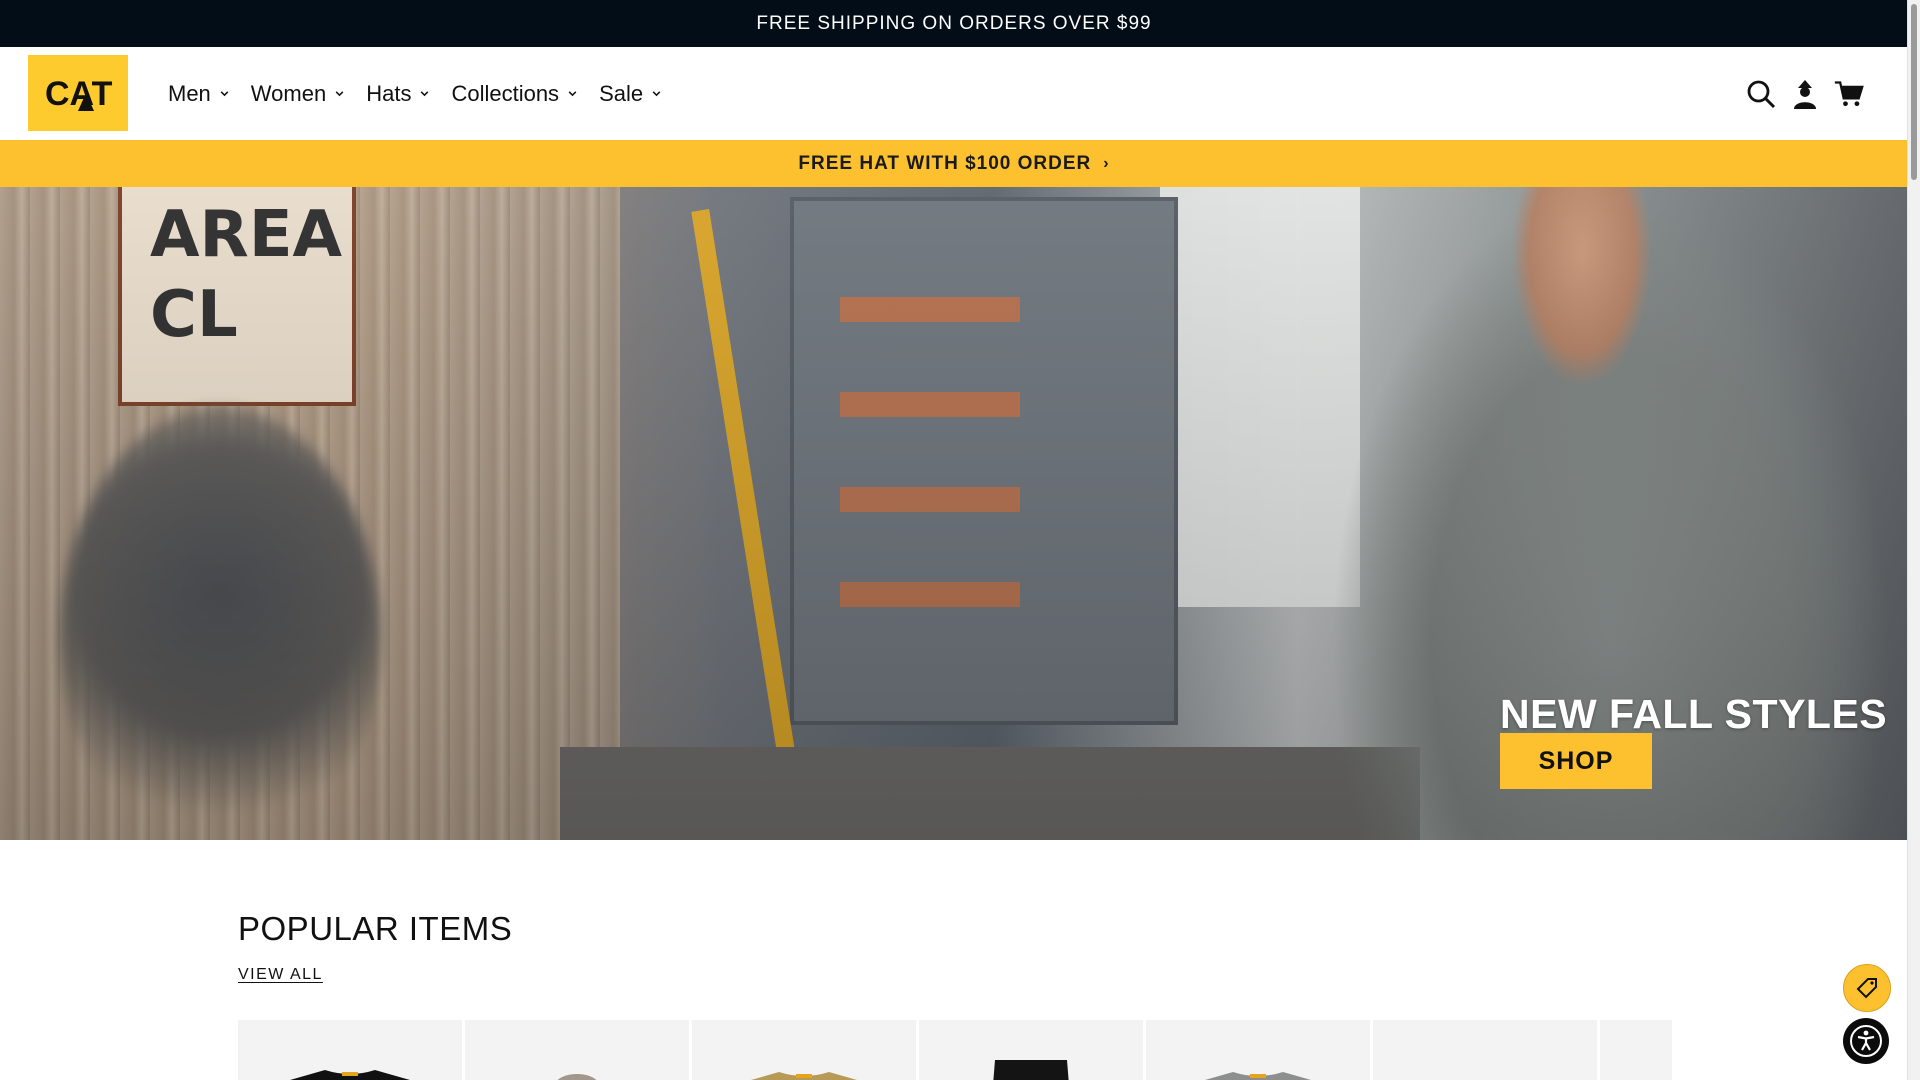  I want to click on product-image-tan-beanie, so click(577, 1077).